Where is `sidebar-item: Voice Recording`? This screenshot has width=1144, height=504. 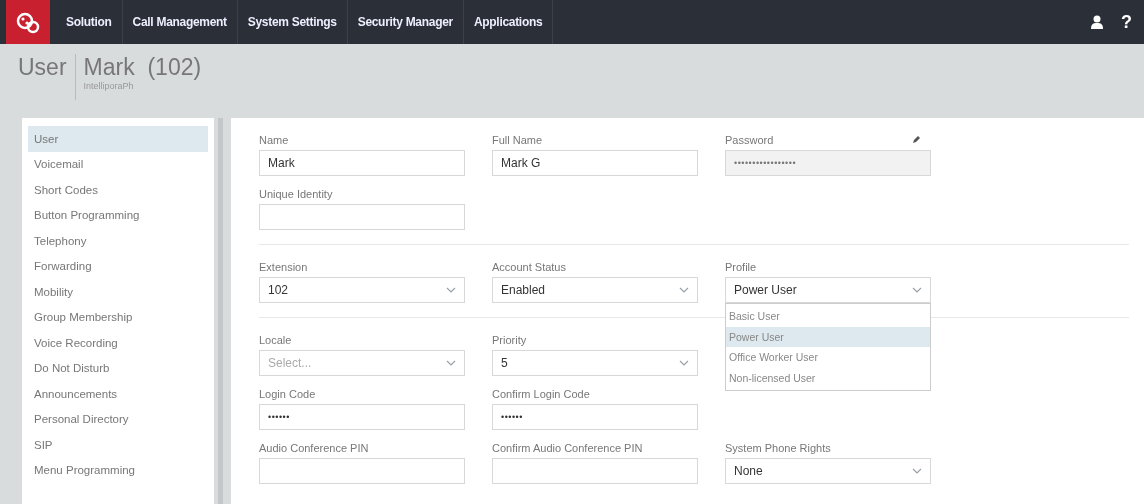 sidebar-item: Voice Recording is located at coordinates (118, 343).